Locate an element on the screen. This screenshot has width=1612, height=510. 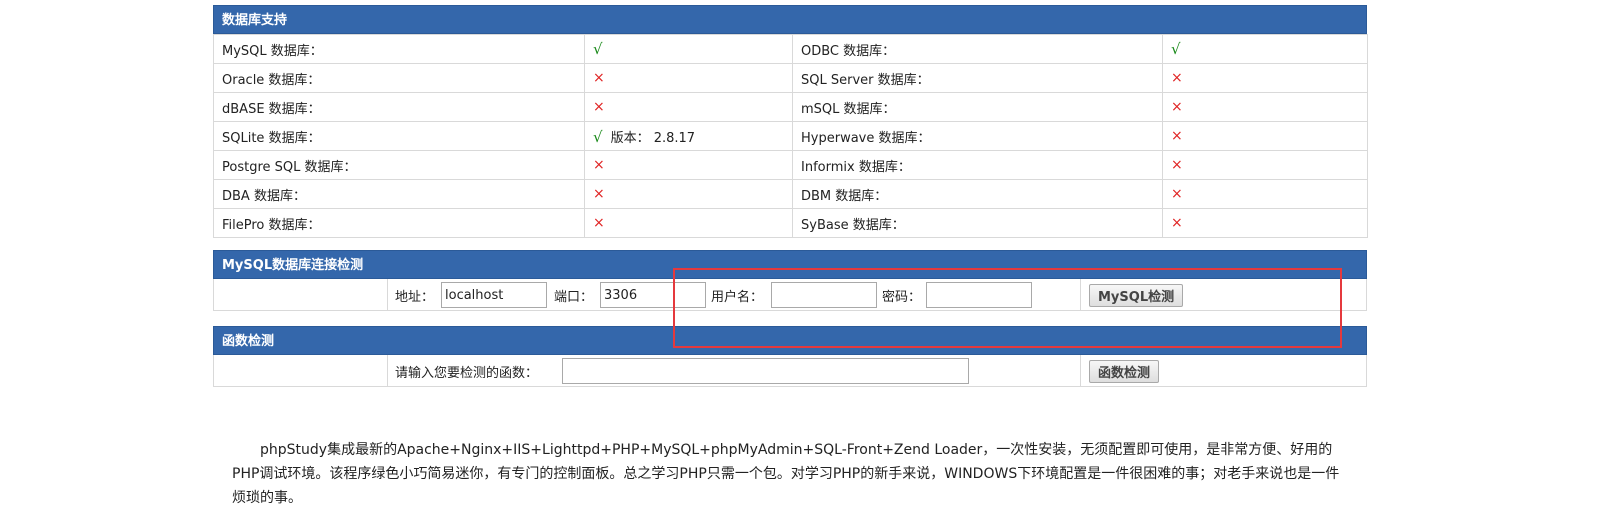
table-row: DBA 数据库： × DBM 数据库： × is located at coordinates (790, 194).